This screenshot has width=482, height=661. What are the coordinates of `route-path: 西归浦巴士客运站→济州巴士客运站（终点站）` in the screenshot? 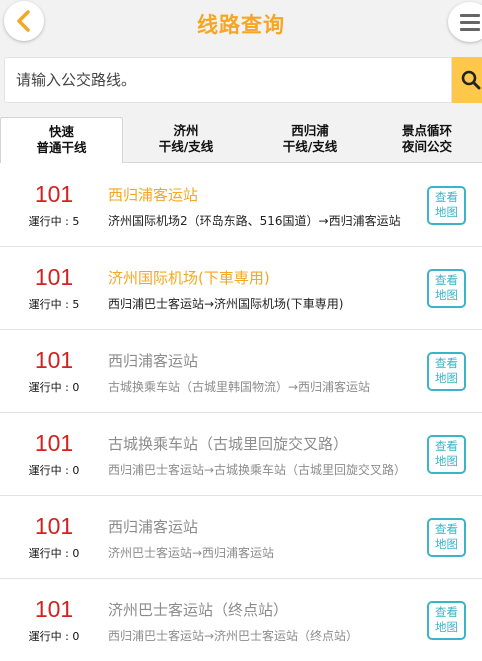 It's located at (233, 636).